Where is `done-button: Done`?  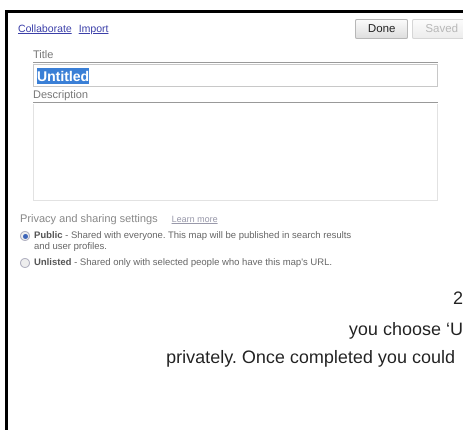 done-button: Done is located at coordinates (381, 29).